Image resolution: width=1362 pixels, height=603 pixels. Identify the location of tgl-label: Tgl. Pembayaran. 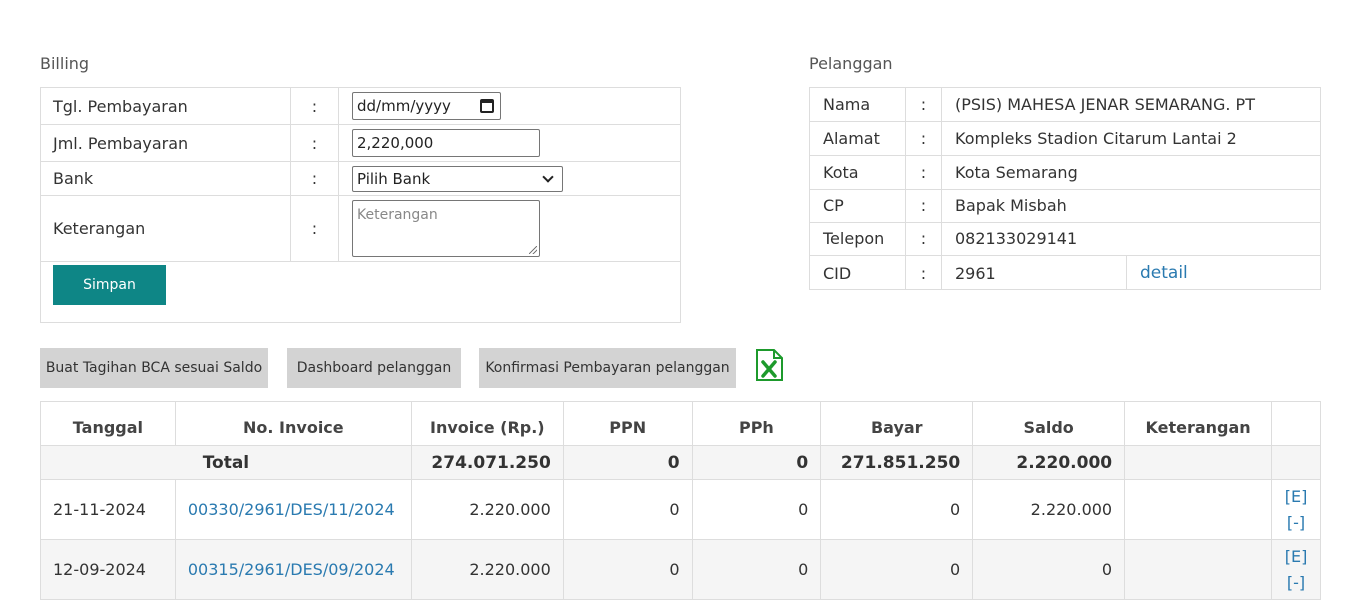
(166, 106).